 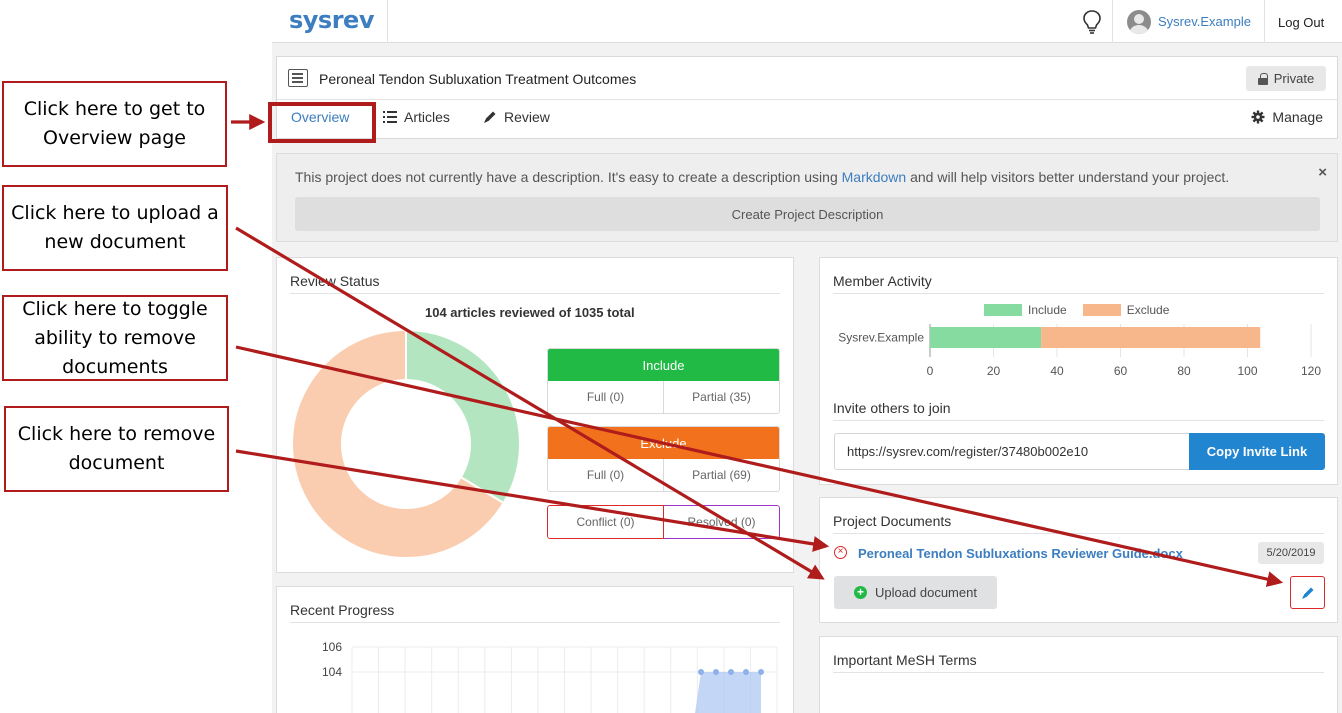 What do you see at coordinates (463, 416) in the screenshot?
I see `donut-slice-include` at bounding box center [463, 416].